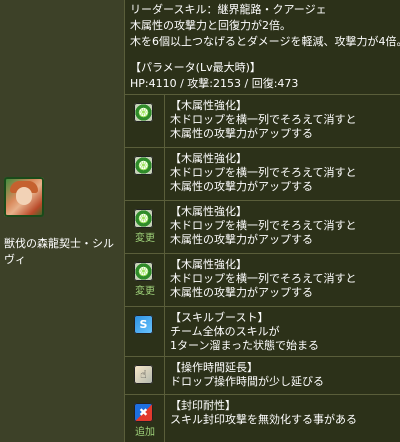  I want to click on portrait-face, so click(24, 196).